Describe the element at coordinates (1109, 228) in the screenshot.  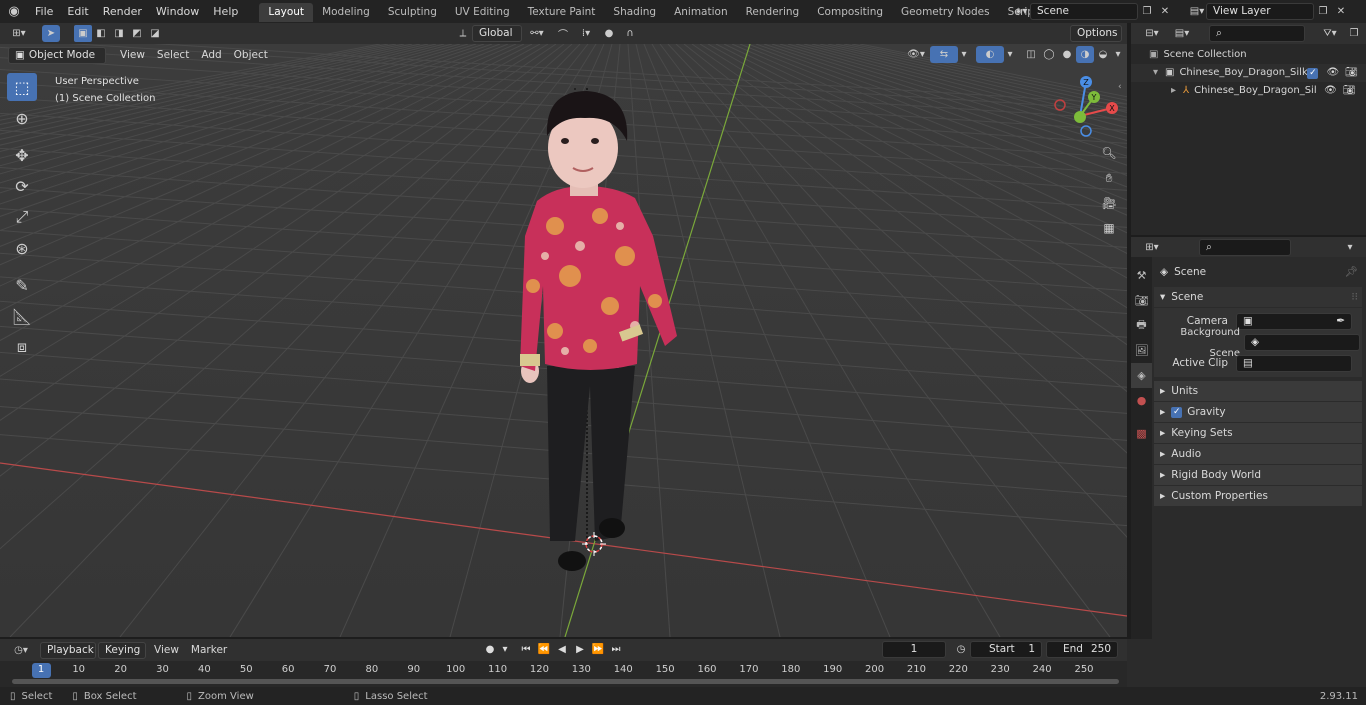
I see `ortho-grid-icon: ▦` at that location.